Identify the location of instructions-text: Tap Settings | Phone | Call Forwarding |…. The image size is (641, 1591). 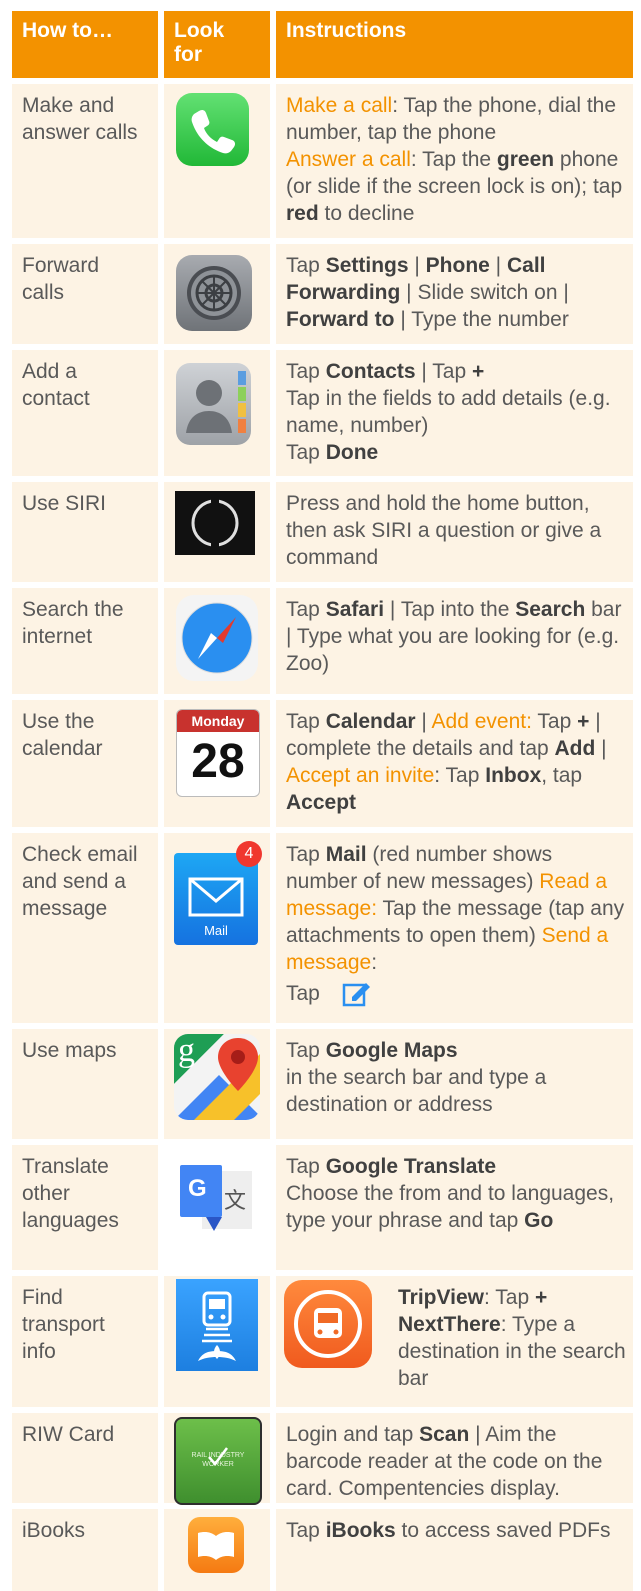
(427, 292).